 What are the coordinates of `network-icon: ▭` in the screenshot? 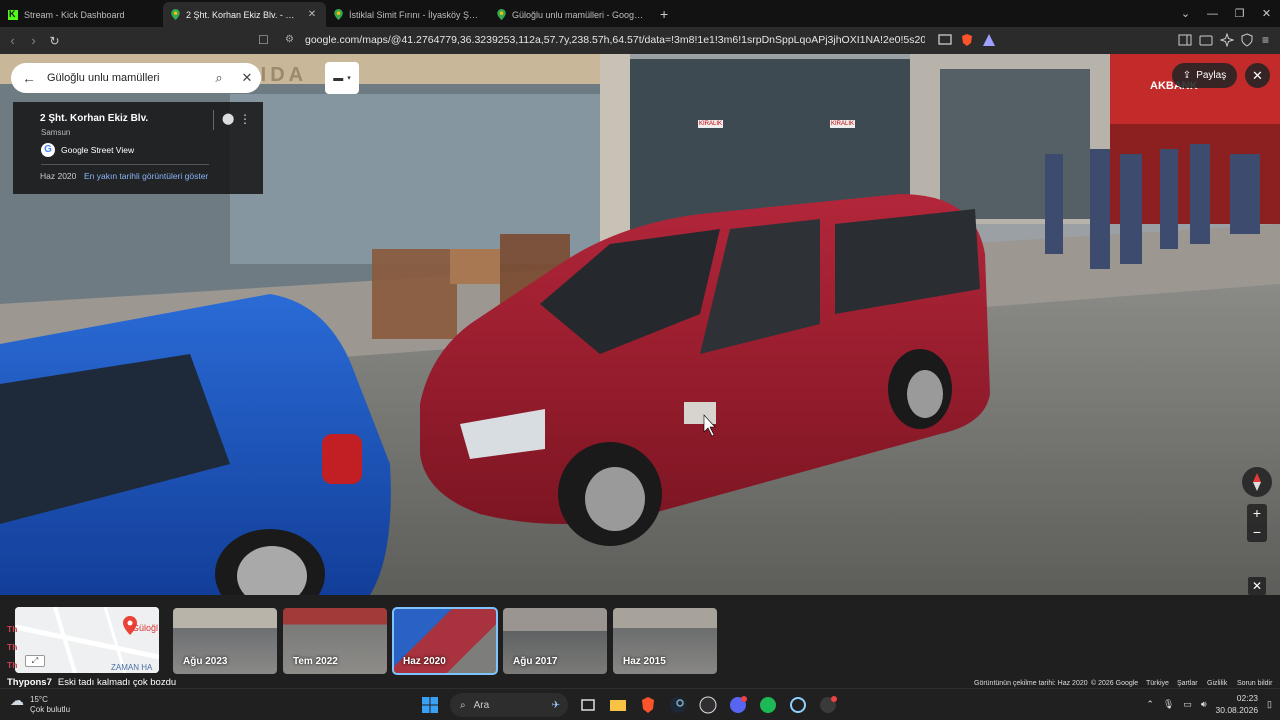 It's located at (1187, 704).